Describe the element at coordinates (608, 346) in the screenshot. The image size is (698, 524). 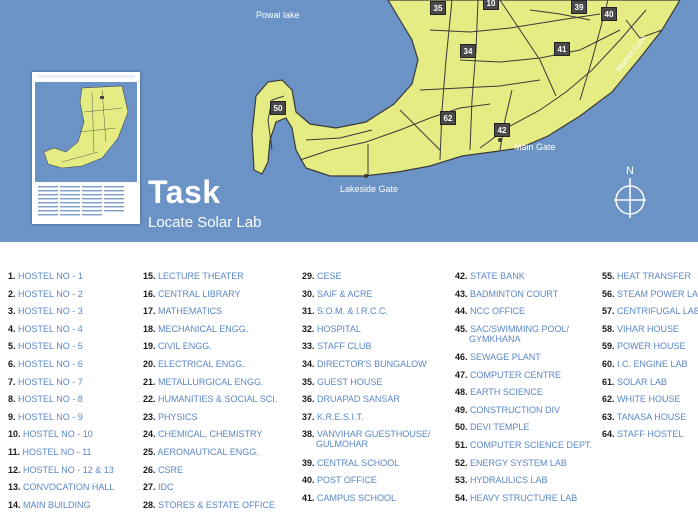
I see `legend-item-number: 59.` at that location.